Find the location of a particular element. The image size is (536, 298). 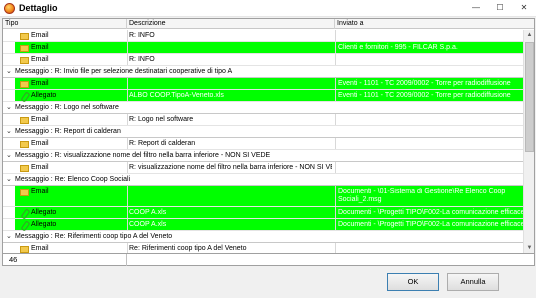

close-button: ✕ is located at coordinates (524, 8).